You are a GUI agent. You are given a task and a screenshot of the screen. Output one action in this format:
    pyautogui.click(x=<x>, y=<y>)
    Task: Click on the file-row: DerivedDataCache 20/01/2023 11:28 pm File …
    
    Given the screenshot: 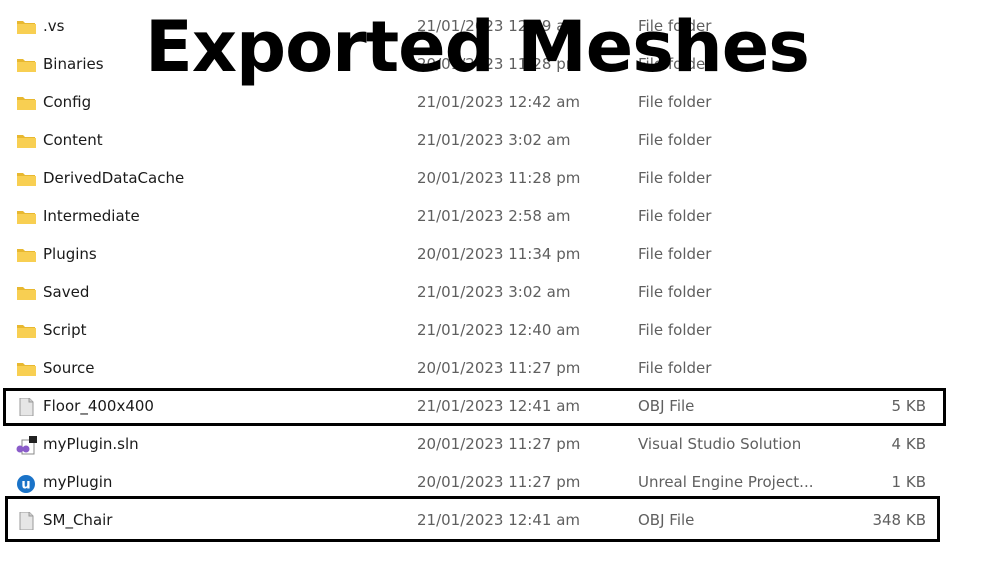 What is the action you would take?
    pyautogui.click(x=500, y=179)
    